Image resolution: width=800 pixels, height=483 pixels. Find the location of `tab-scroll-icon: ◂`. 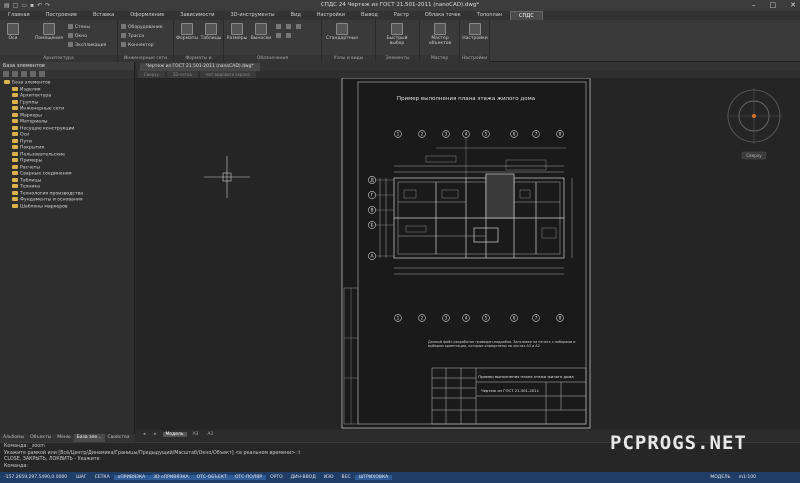

tab-scroll-icon: ◂ is located at coordinates (144, 434).